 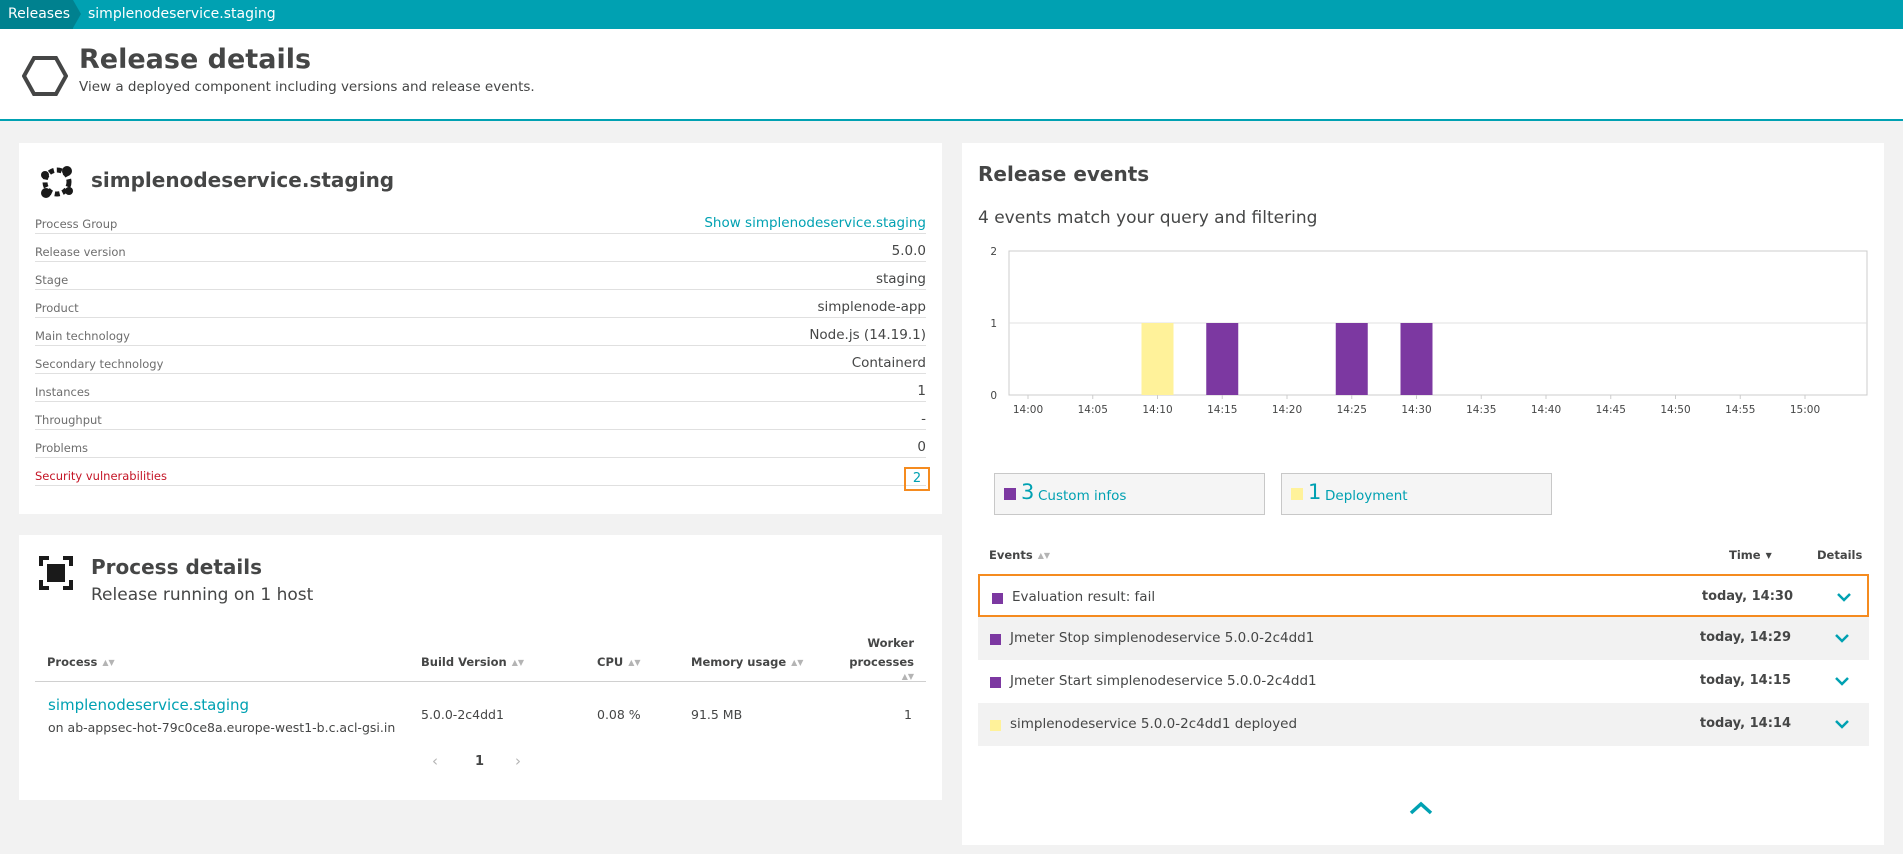 I want to click on legend-count: 3, so click(x=1028, y=492).